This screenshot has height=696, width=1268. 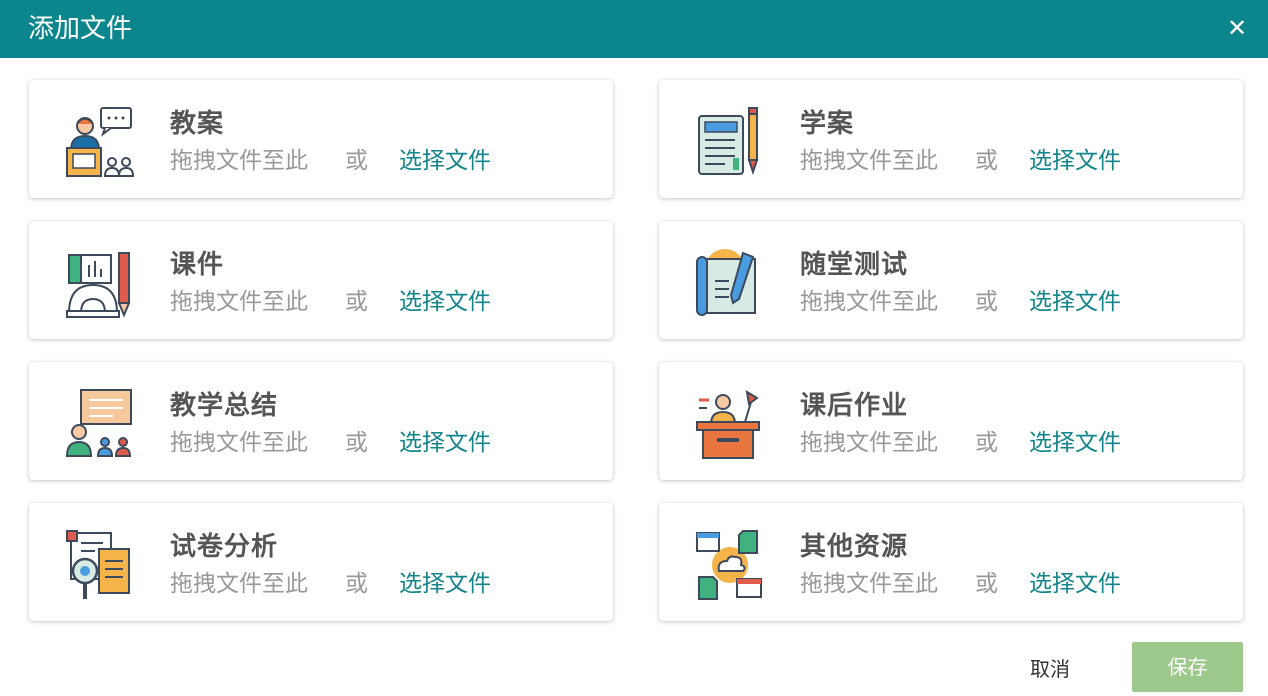 What do you see at coordinates (1050, 669) in the screenshot?
I see `cancel-button: 取消` at bounding box center [1050, 669].